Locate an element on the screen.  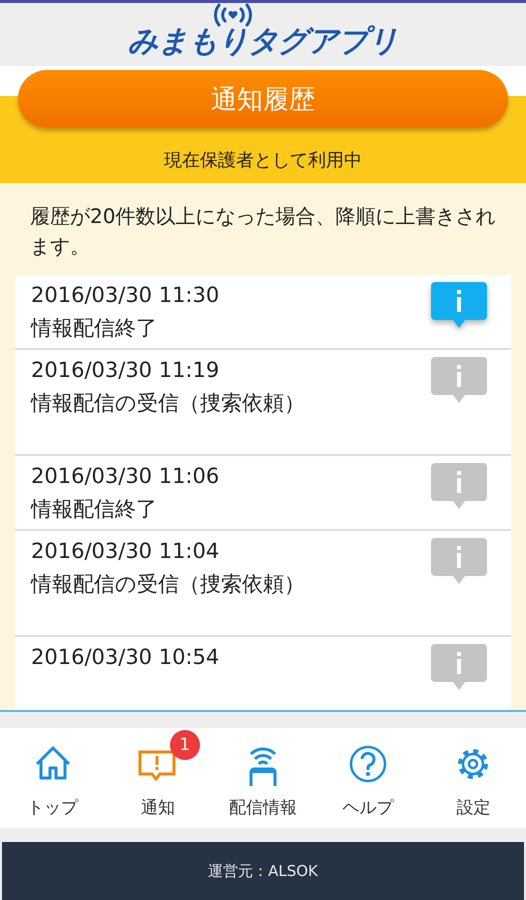
tab-button: トップ is located at coordinates (53, 778).